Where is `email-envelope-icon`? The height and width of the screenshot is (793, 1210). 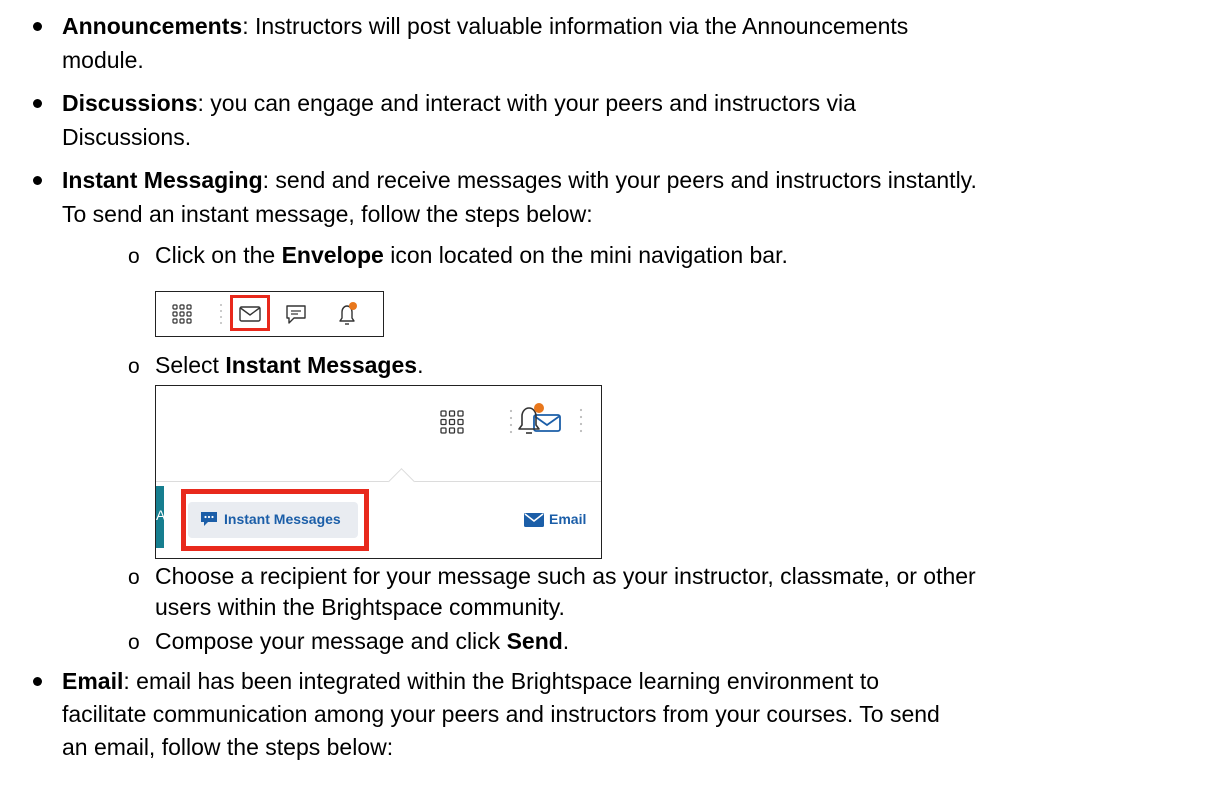
email-envelope-icon is located at coordinates (534, 520).